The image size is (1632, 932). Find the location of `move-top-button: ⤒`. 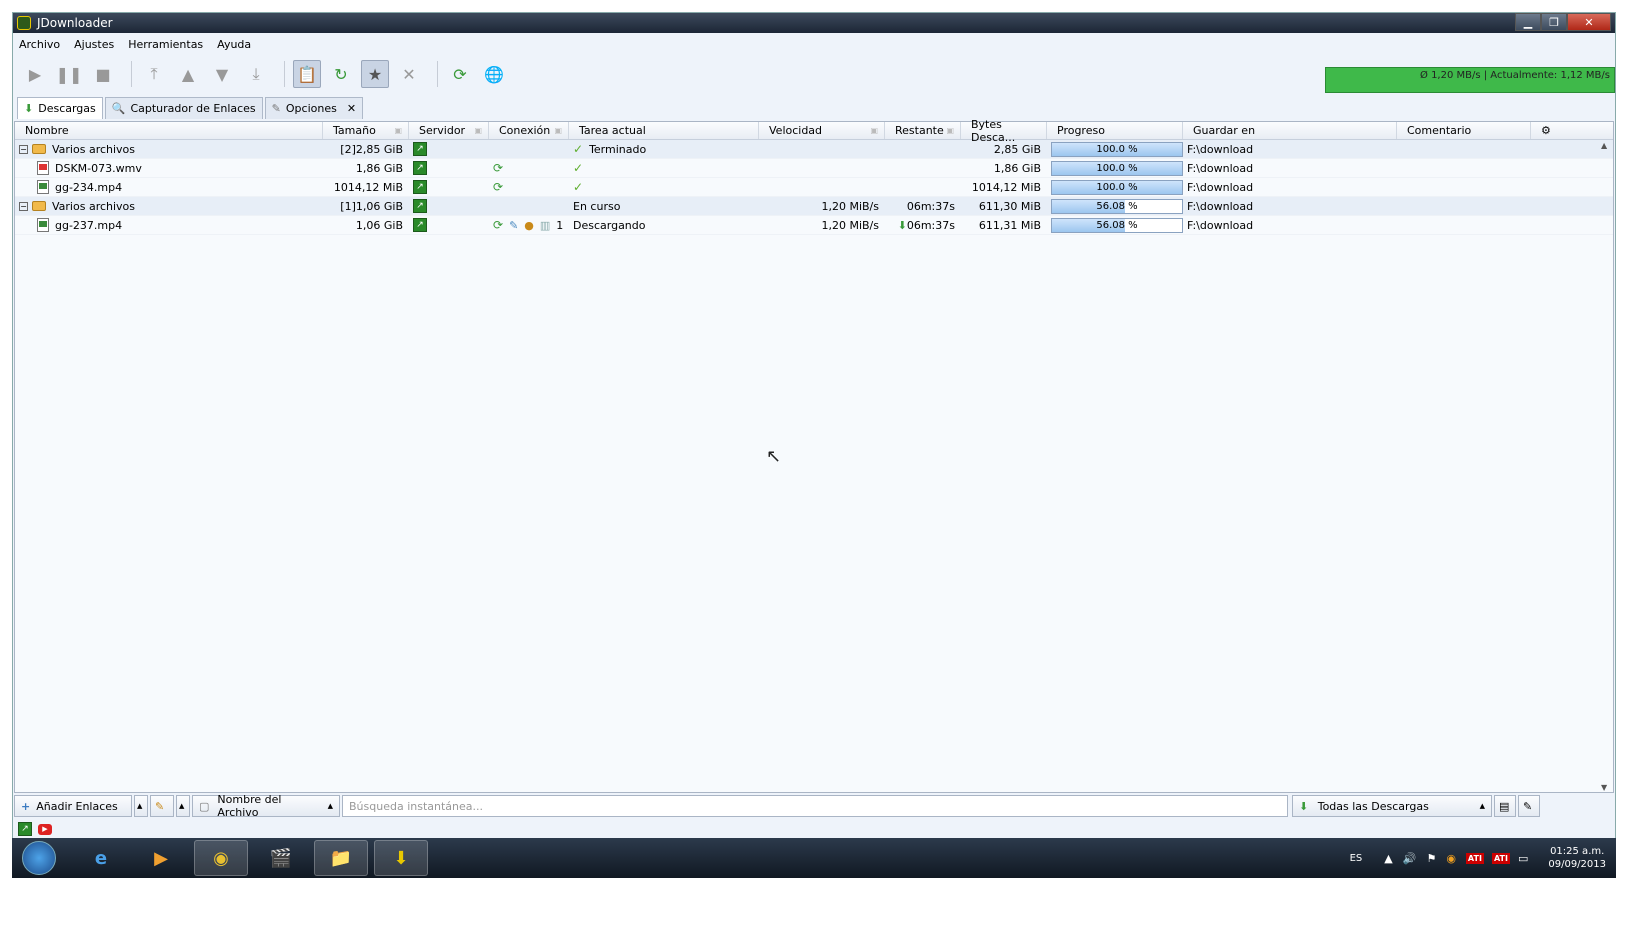

move-top-button: ⤒ is located at coordinates (154, 74).